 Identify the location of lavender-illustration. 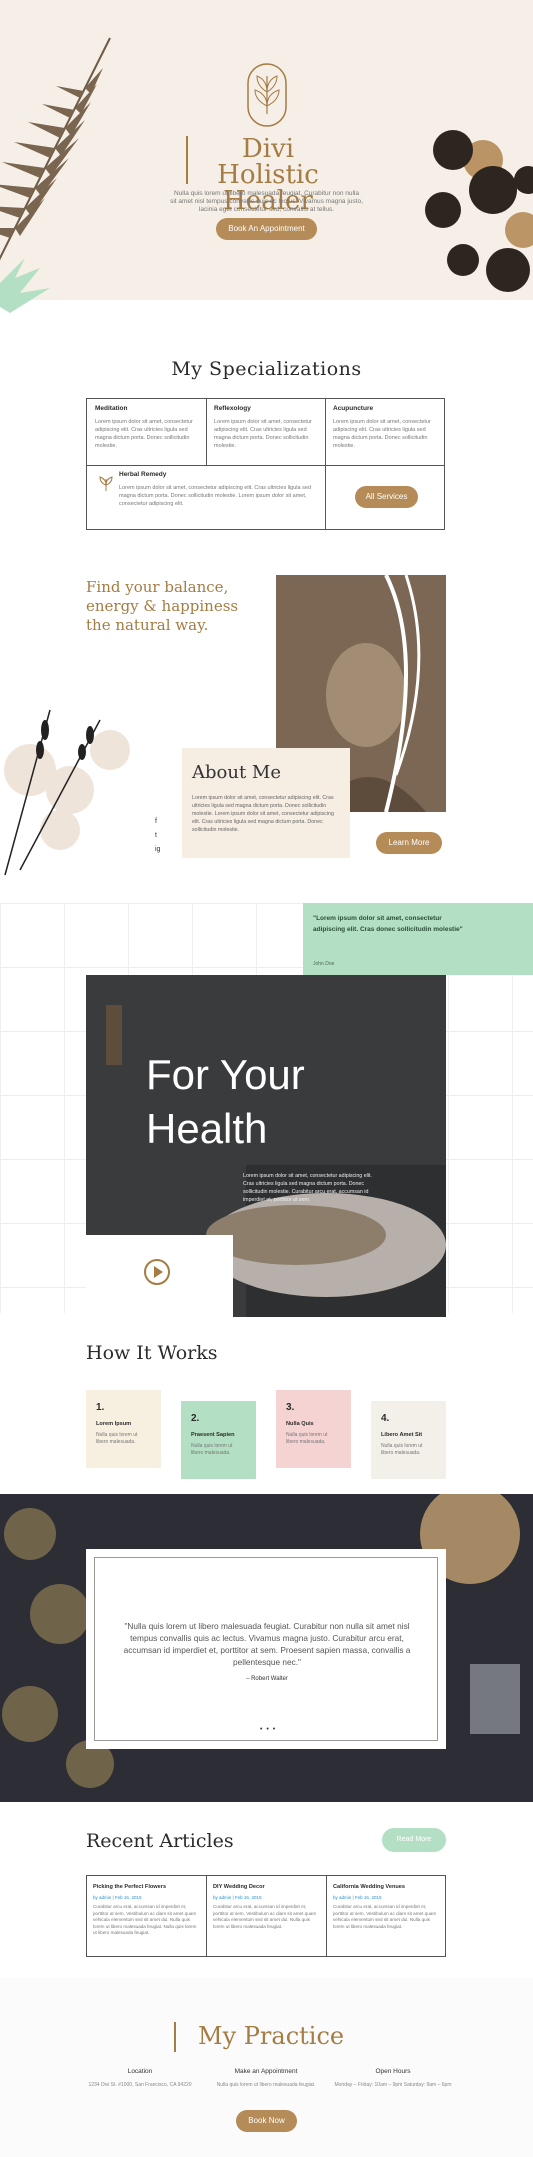
(67, 792).